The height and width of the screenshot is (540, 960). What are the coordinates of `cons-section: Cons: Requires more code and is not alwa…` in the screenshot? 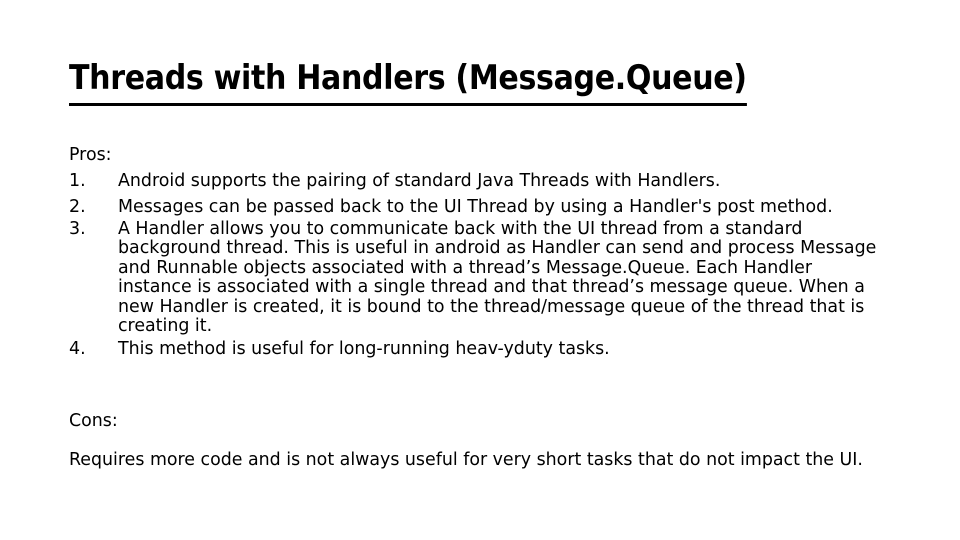 It's located at (499, 440).